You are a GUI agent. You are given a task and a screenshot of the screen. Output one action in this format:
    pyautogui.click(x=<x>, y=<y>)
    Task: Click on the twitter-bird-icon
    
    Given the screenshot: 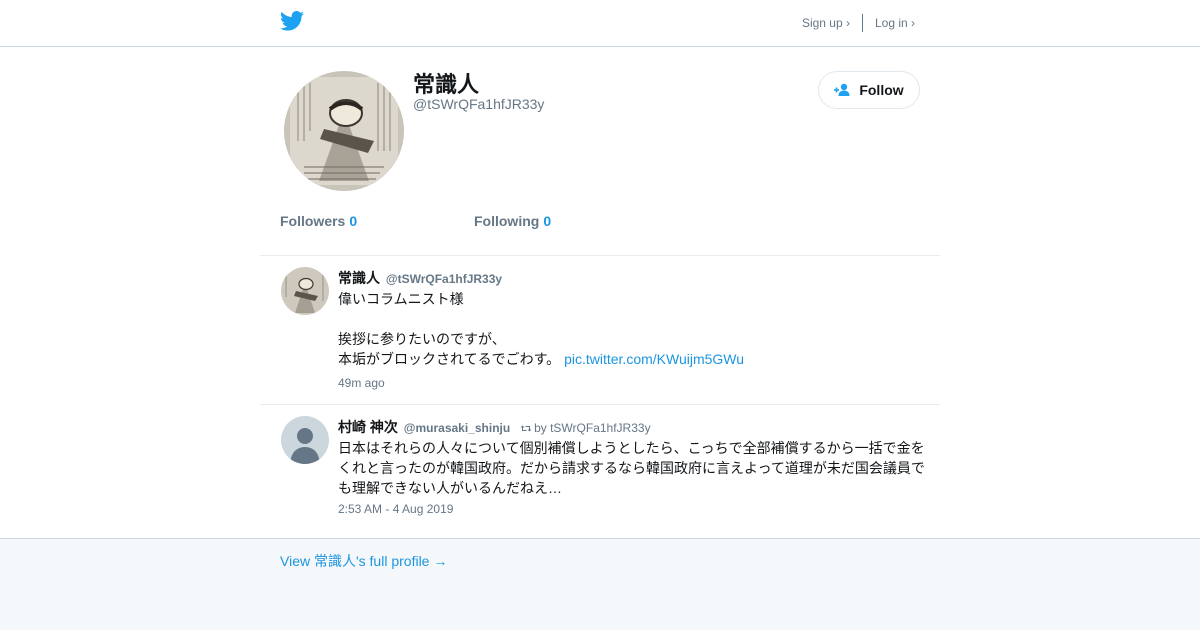 What is the action you would take?
    pyautogui.click(x=292, y=21)
    